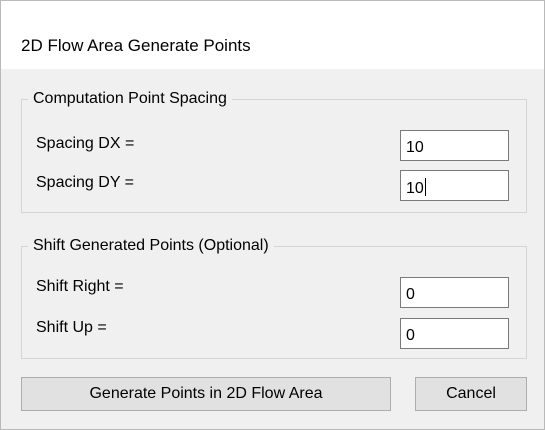  I want to click on shift-group-legend: Shift Generated Points (Optional), so click(151, 246).